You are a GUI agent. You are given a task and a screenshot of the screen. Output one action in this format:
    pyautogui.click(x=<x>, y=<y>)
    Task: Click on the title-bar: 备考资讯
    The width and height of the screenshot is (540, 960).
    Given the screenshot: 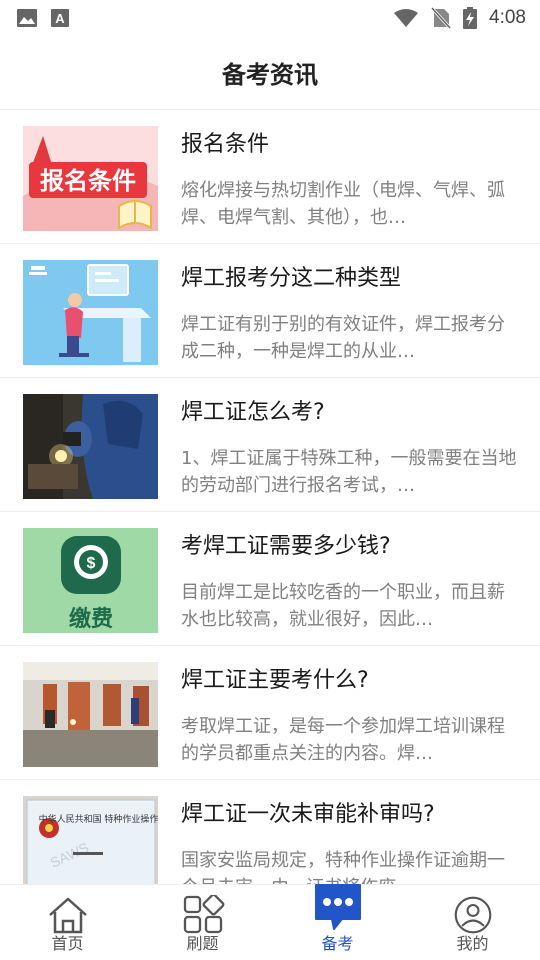 What is the action you would take?
    pyautogui.click(x=270, y=73)
    